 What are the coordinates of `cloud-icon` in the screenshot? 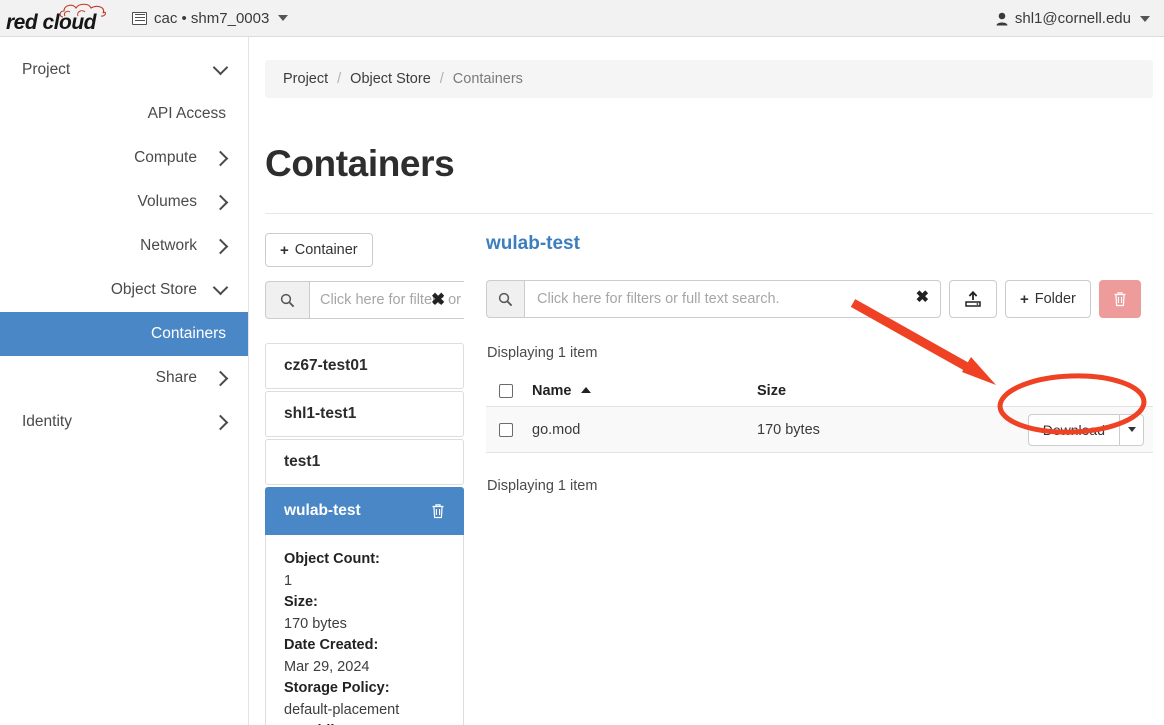 It's located at (82, 10).